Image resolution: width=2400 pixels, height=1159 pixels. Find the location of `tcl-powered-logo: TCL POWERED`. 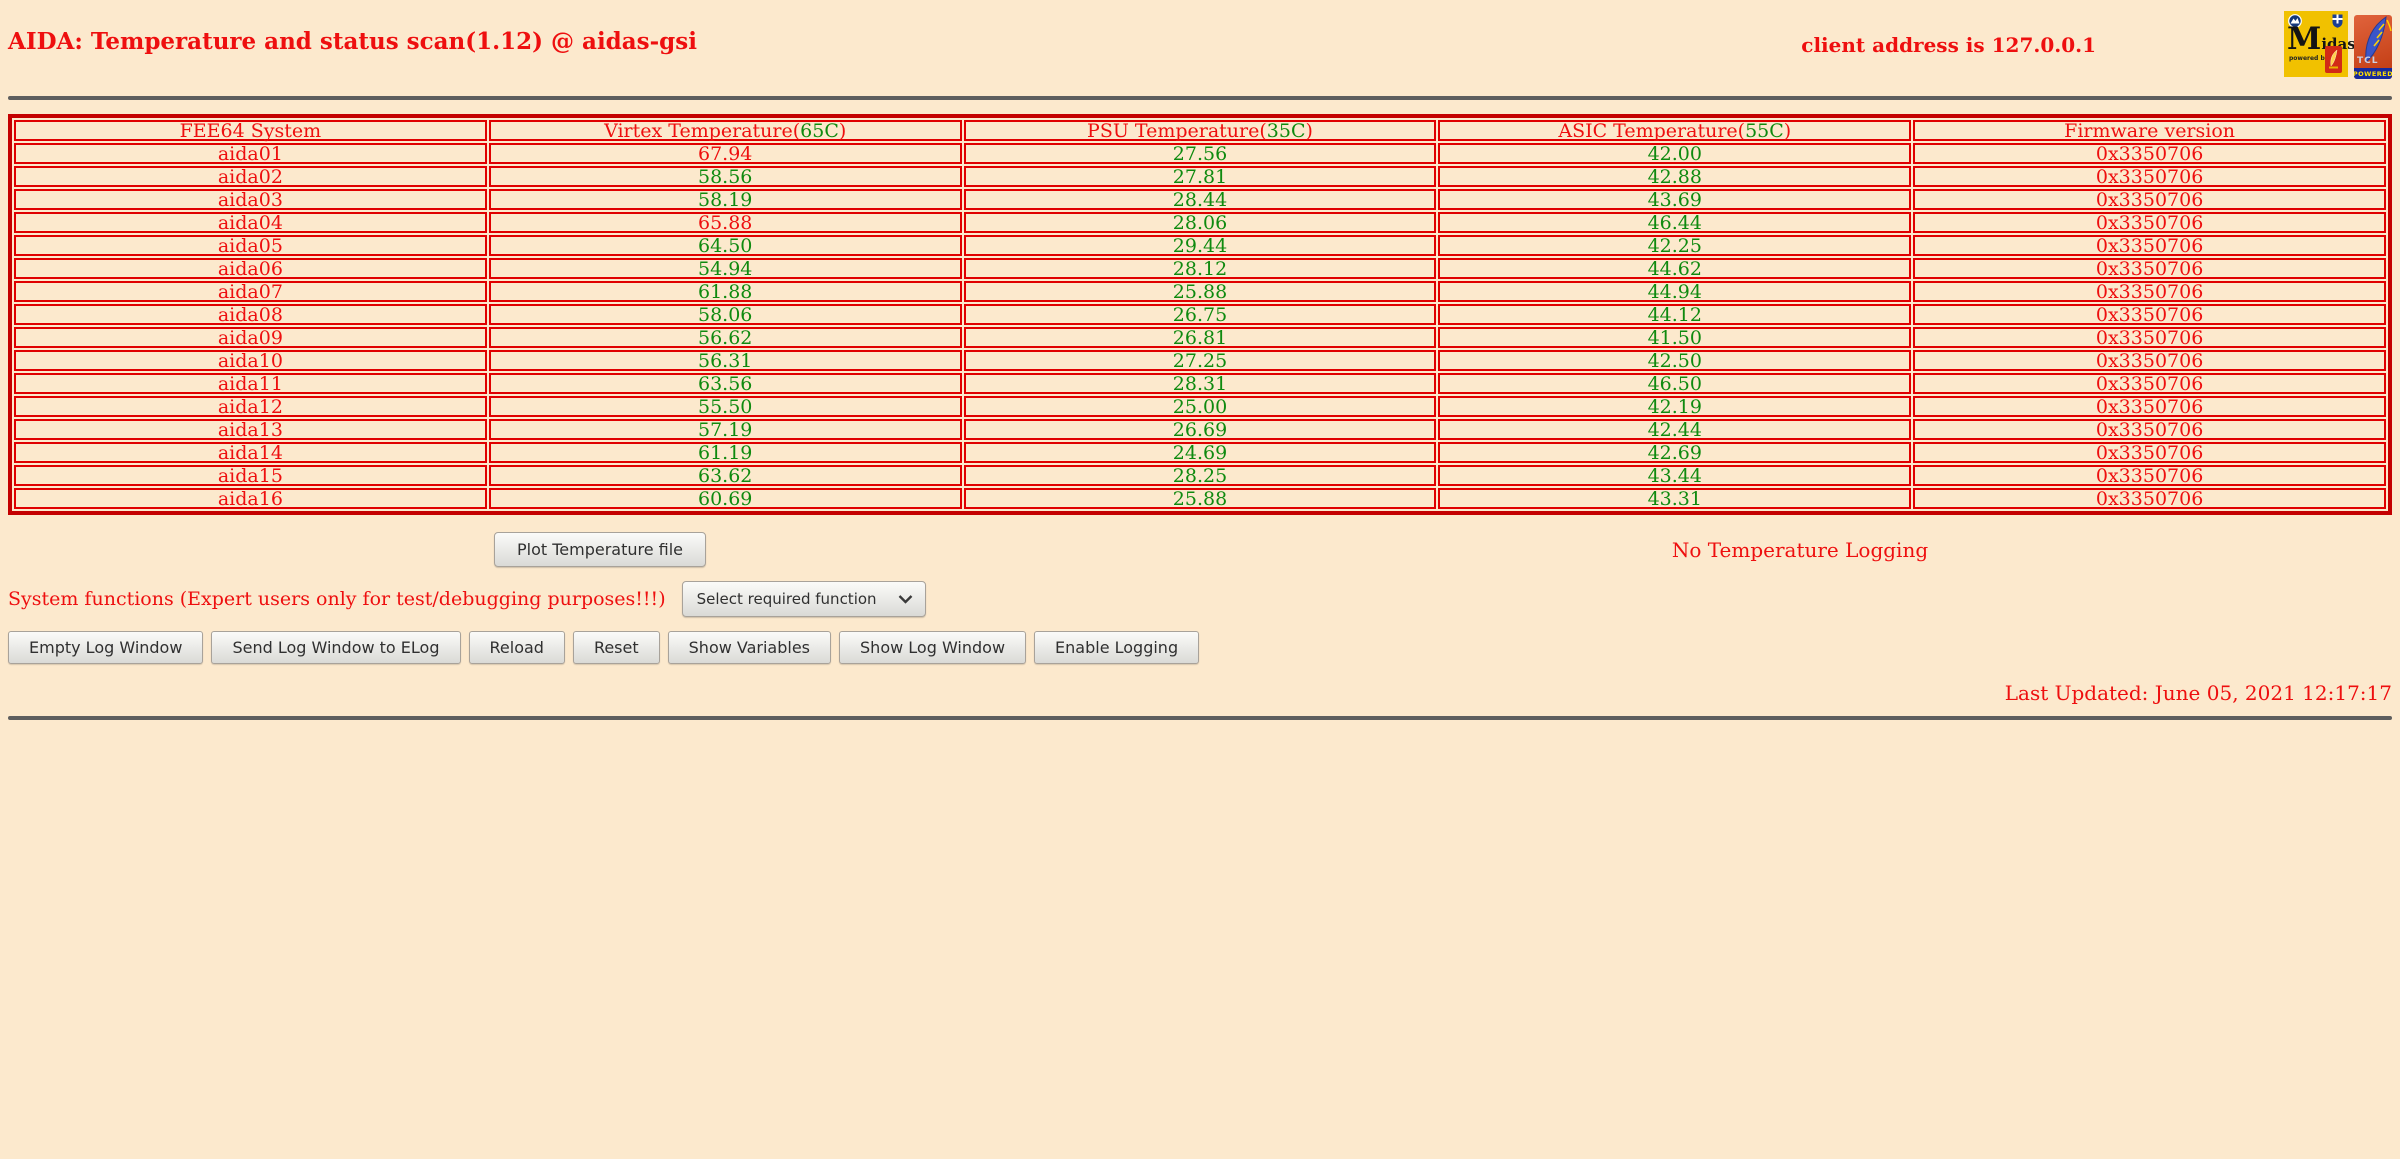

tcl-powered-logo: TCL POWERED is located at coordinates (2373, 47).